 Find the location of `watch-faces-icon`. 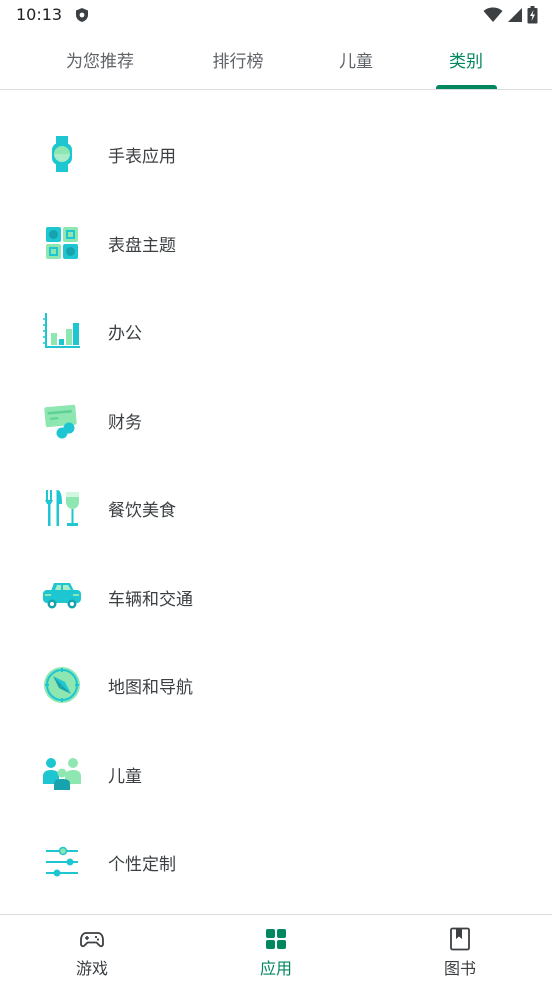

watch-faces-icon is located at coordinates (62, 243).